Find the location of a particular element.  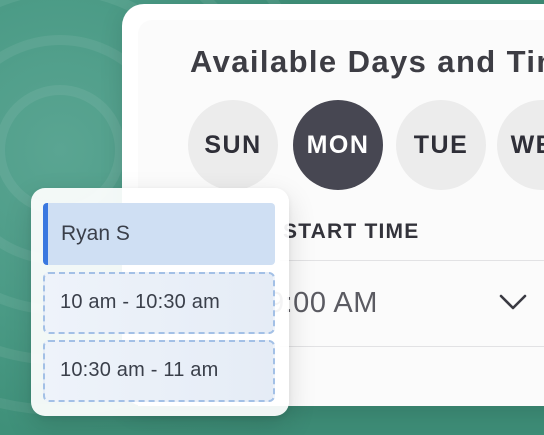

start-time-label: START TIME is located at coordinates (351, 231).